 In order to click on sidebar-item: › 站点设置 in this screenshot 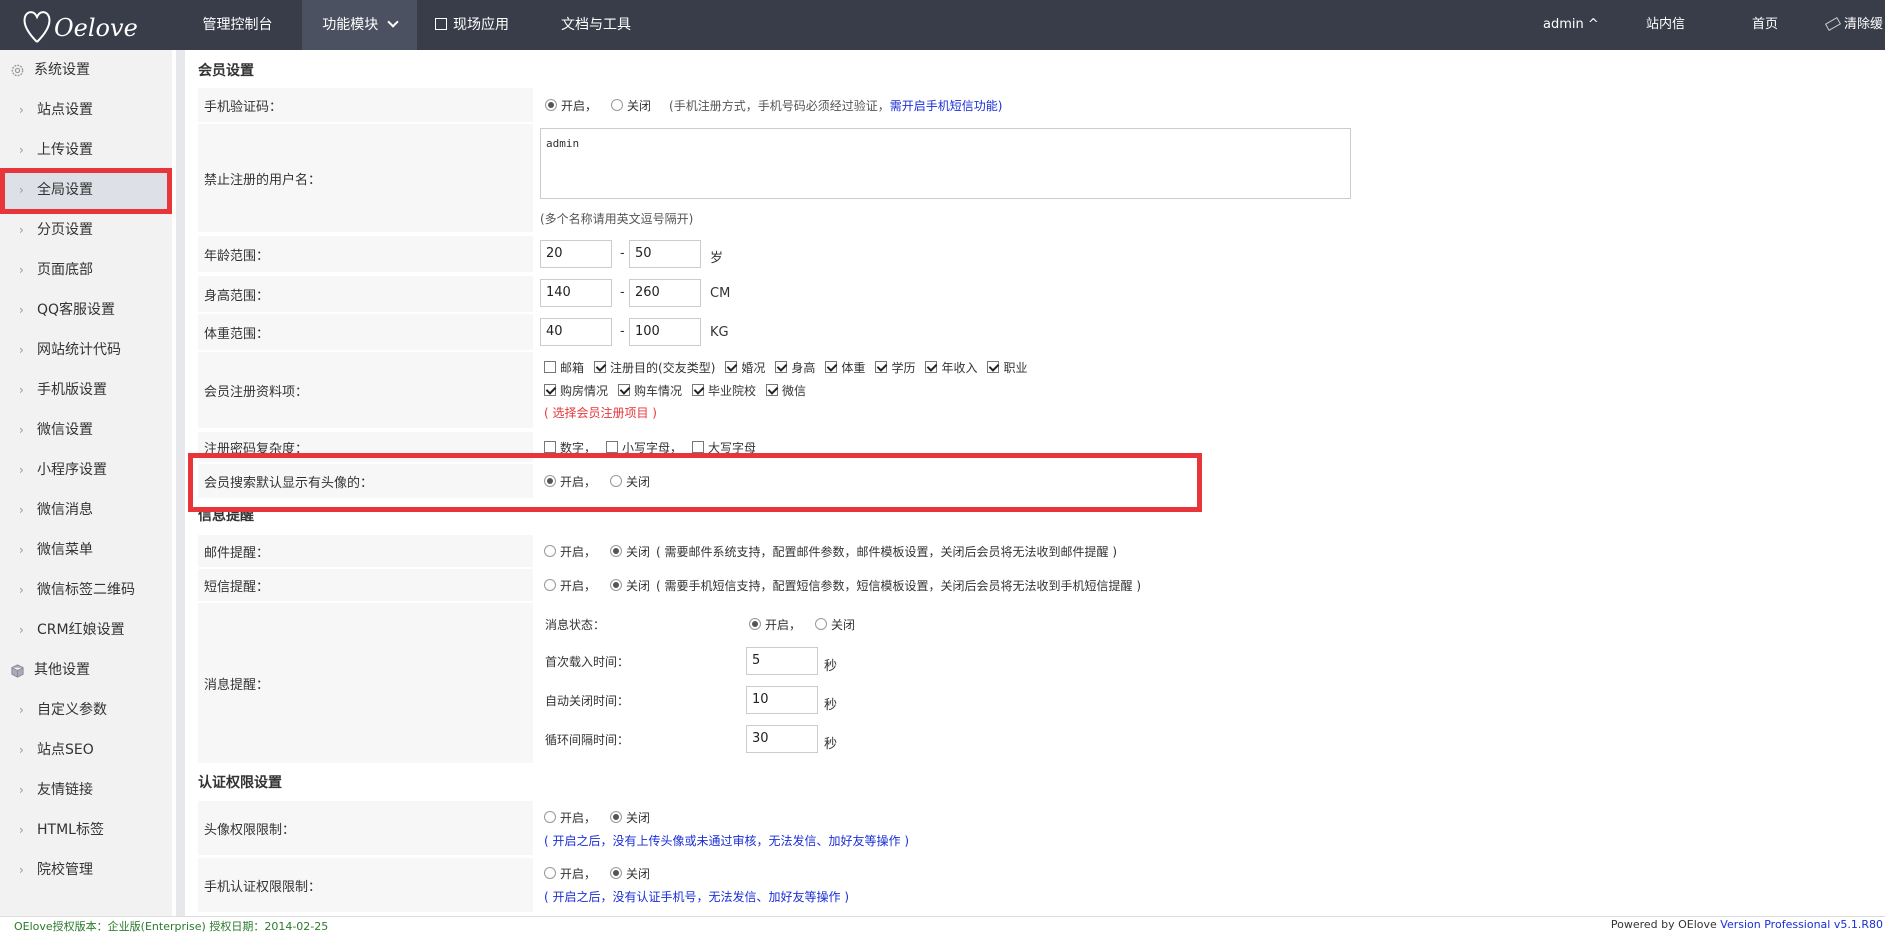, I will do `click(86, 110)`.